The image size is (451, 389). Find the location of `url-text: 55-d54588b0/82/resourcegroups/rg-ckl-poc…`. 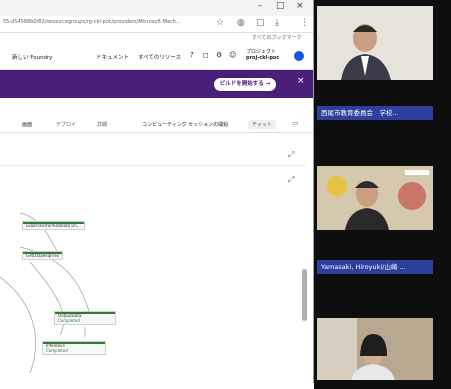

url-text: 55-d54588b0/82/resourcegroups/rg-ckl-poc… is located at coordinates (92, 22).